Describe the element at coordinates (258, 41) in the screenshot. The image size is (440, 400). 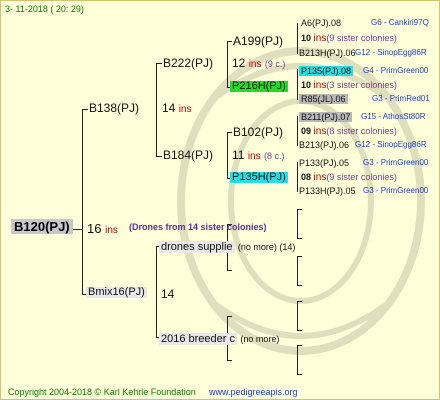
I see `ss-sire-queen: A199(PJ)` at that location.